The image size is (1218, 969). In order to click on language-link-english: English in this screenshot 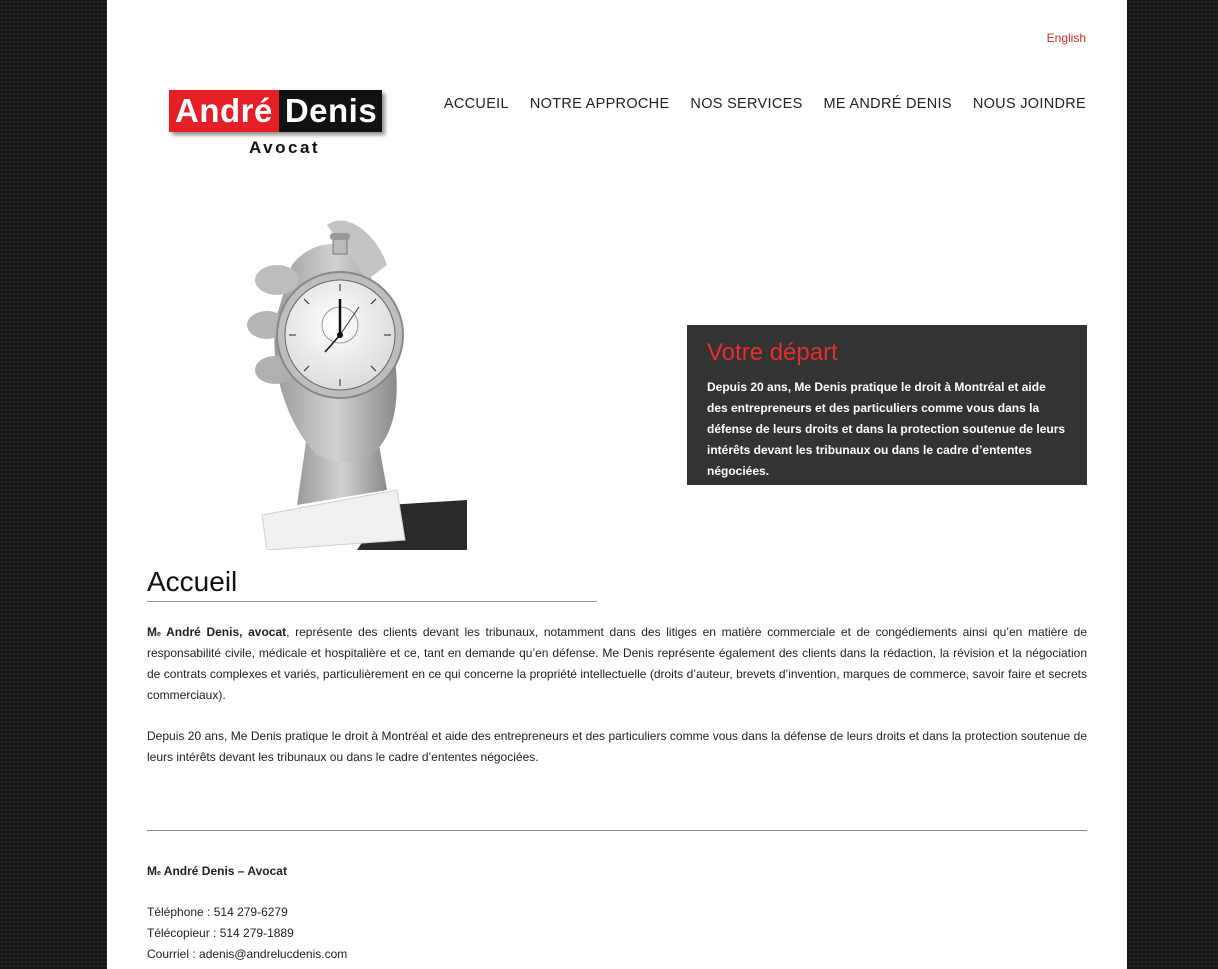, I will do `click(1066, 38)`.